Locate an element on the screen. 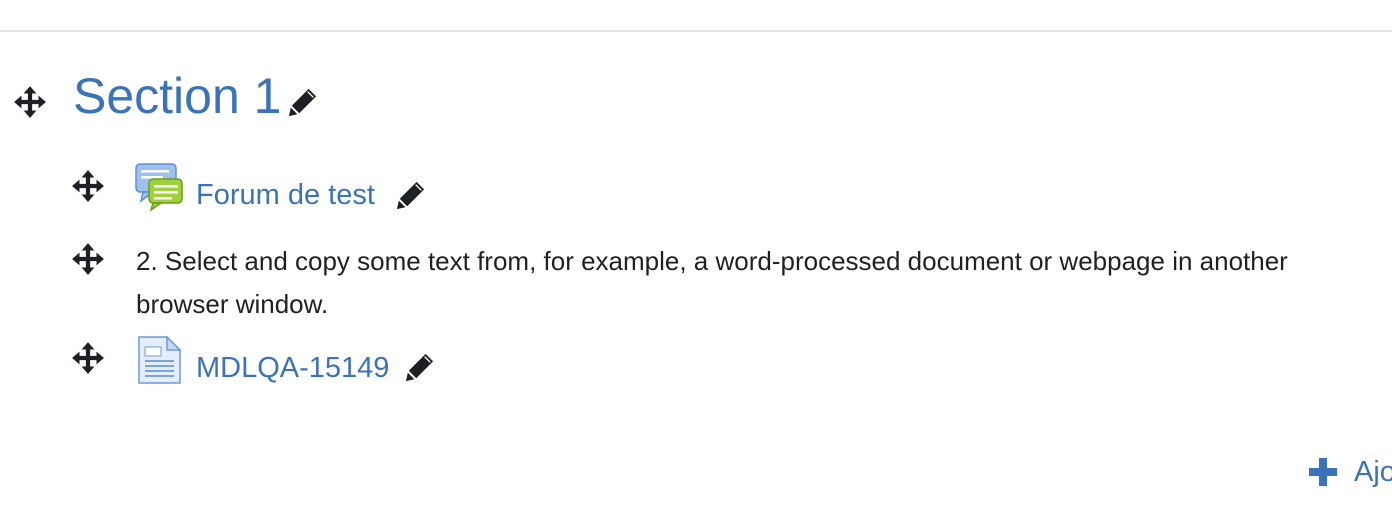 The height and width of the screenshot is (526, 1392). forum-icon is located at coordinates (159, 187).